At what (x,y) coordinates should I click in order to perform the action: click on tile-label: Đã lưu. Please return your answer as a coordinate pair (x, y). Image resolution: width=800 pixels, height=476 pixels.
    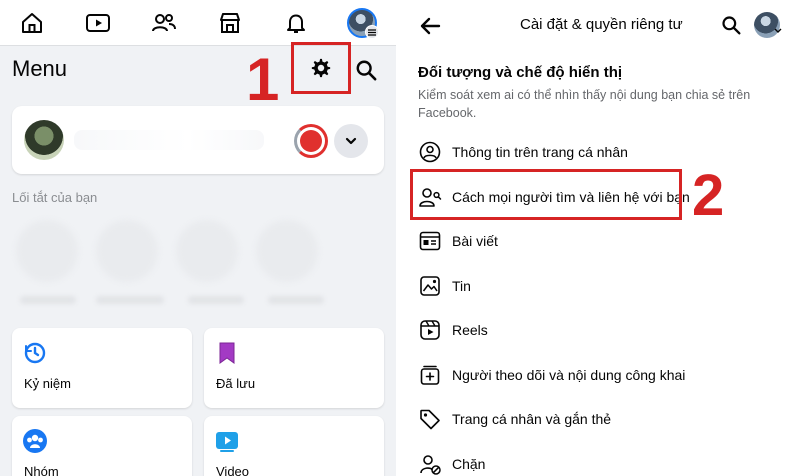
    Looking at the image, I should click on (236, 383).